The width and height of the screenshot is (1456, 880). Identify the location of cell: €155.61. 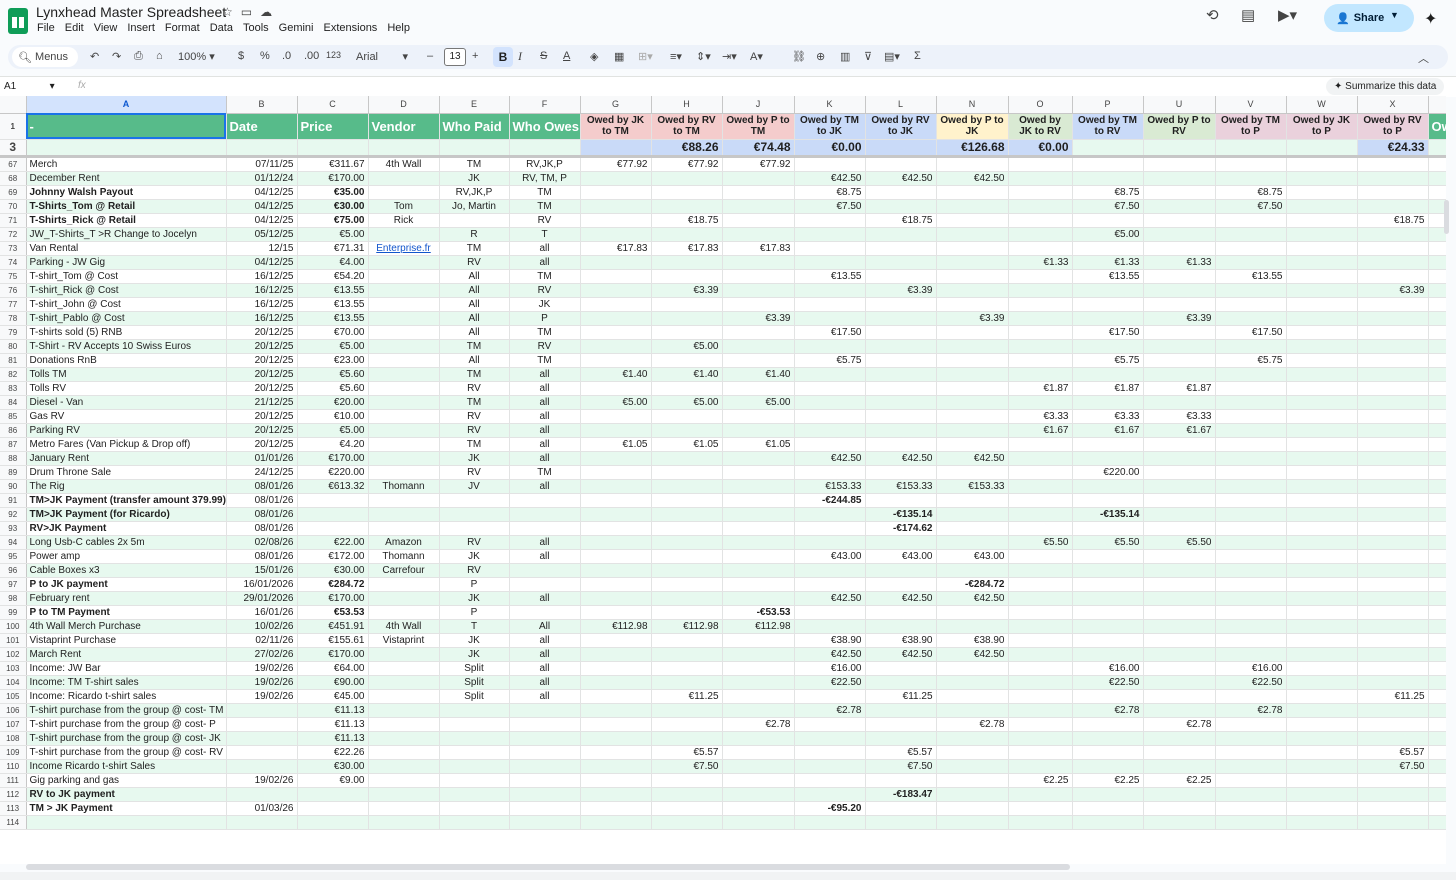
(333, 640).